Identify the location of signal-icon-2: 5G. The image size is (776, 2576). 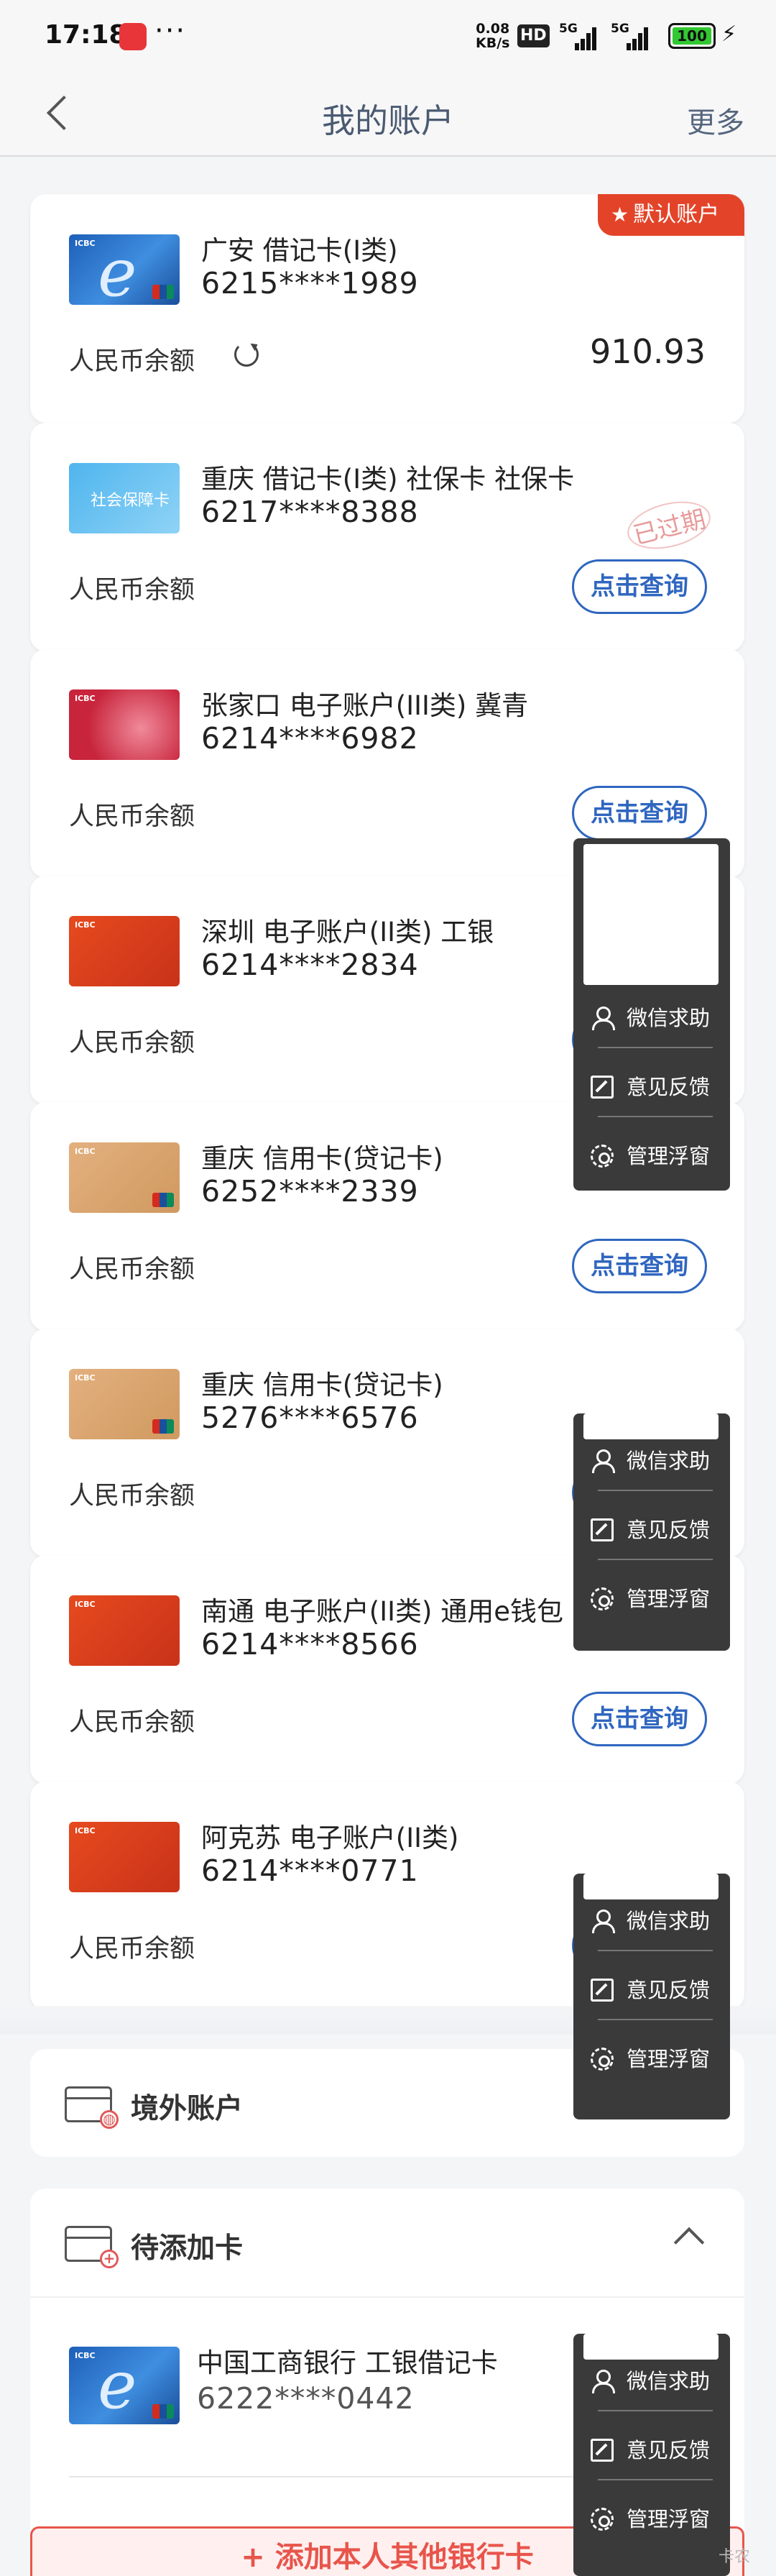
(631, 36).